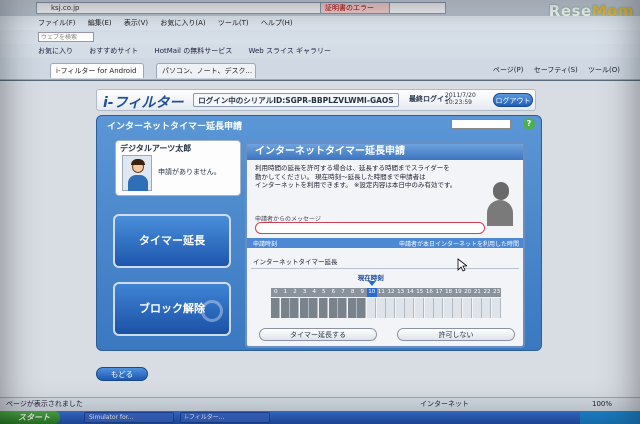 The width and height of the screenshot is (640, 424). Describe the element at coordinates (602, 404) in the screenshot. I see `zoom-level: 100%` at that location.